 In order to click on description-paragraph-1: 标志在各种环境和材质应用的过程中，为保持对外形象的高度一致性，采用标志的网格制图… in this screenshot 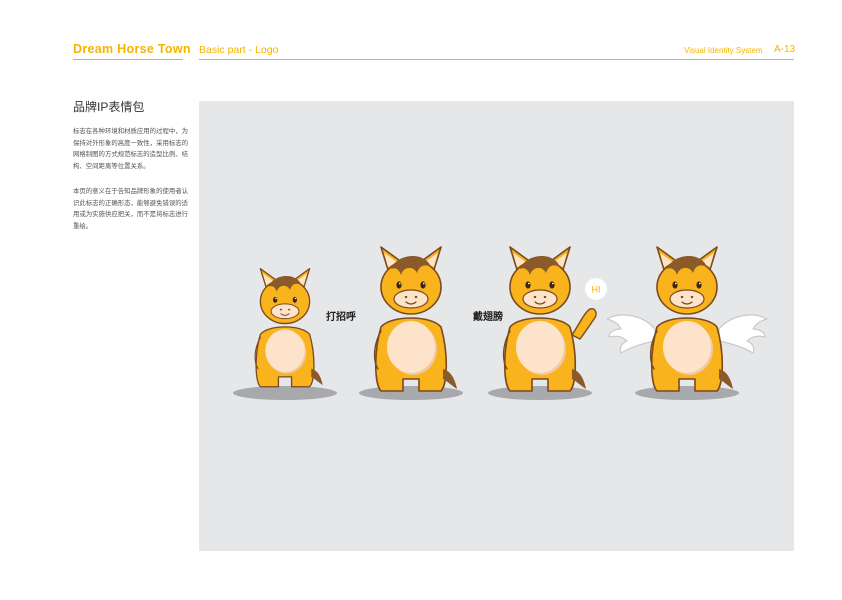, I will do `click(131, 149)`.